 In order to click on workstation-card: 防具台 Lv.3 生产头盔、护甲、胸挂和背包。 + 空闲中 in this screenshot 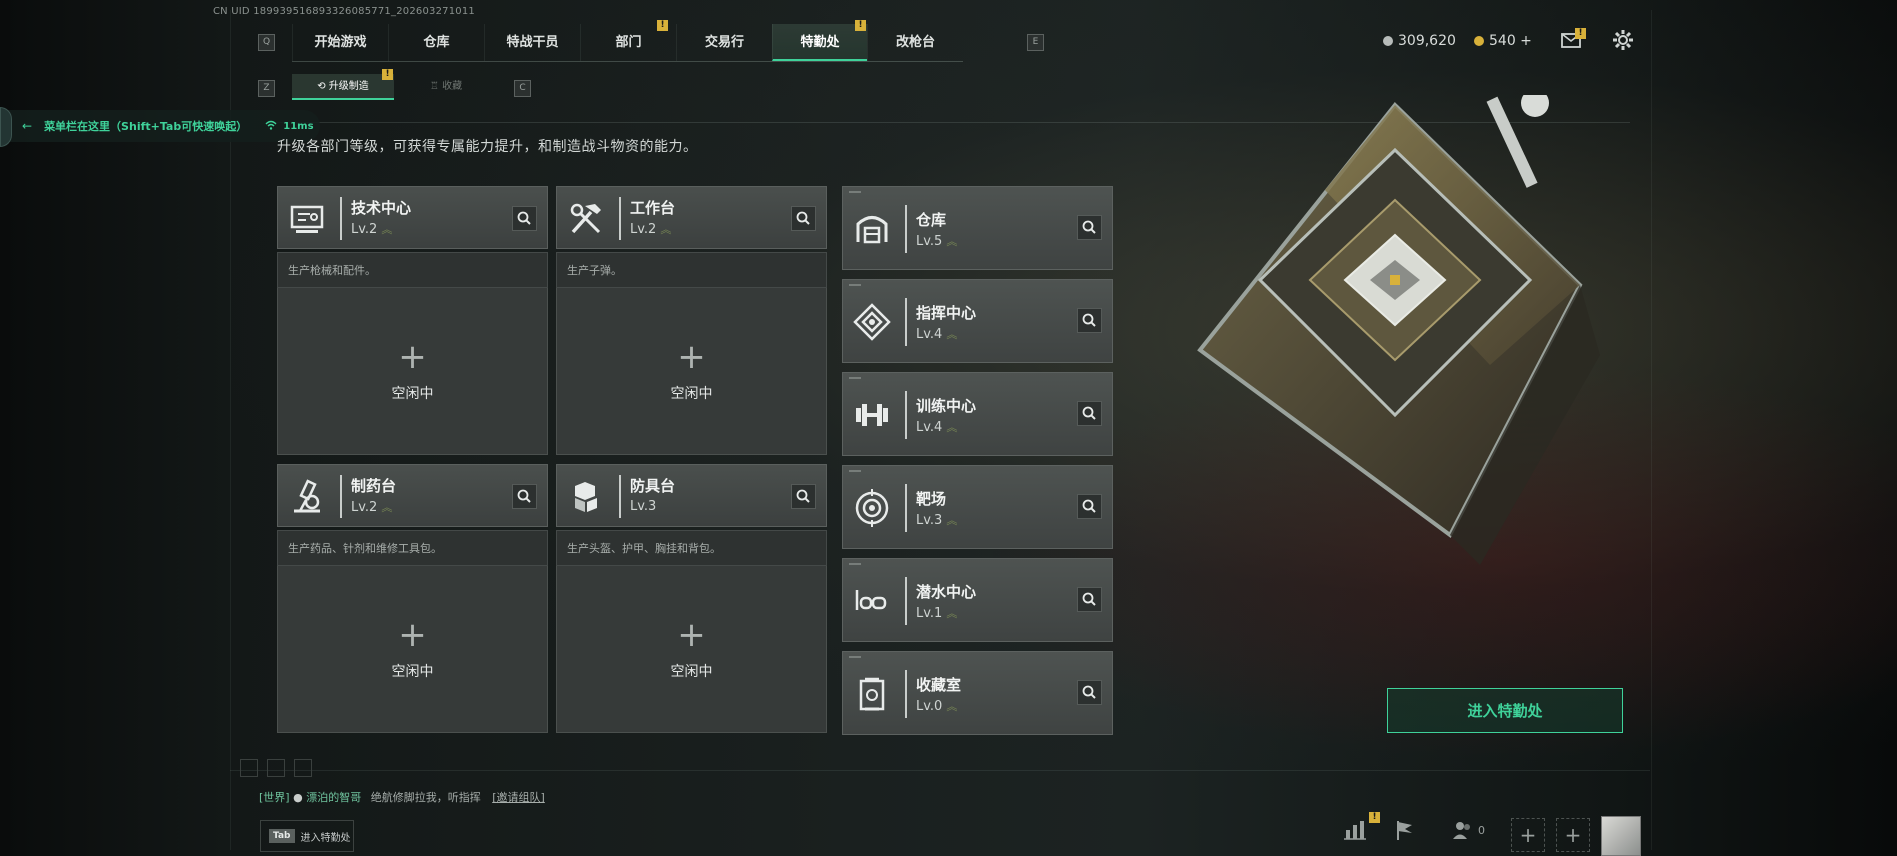, I will do `click(691, 598)`.